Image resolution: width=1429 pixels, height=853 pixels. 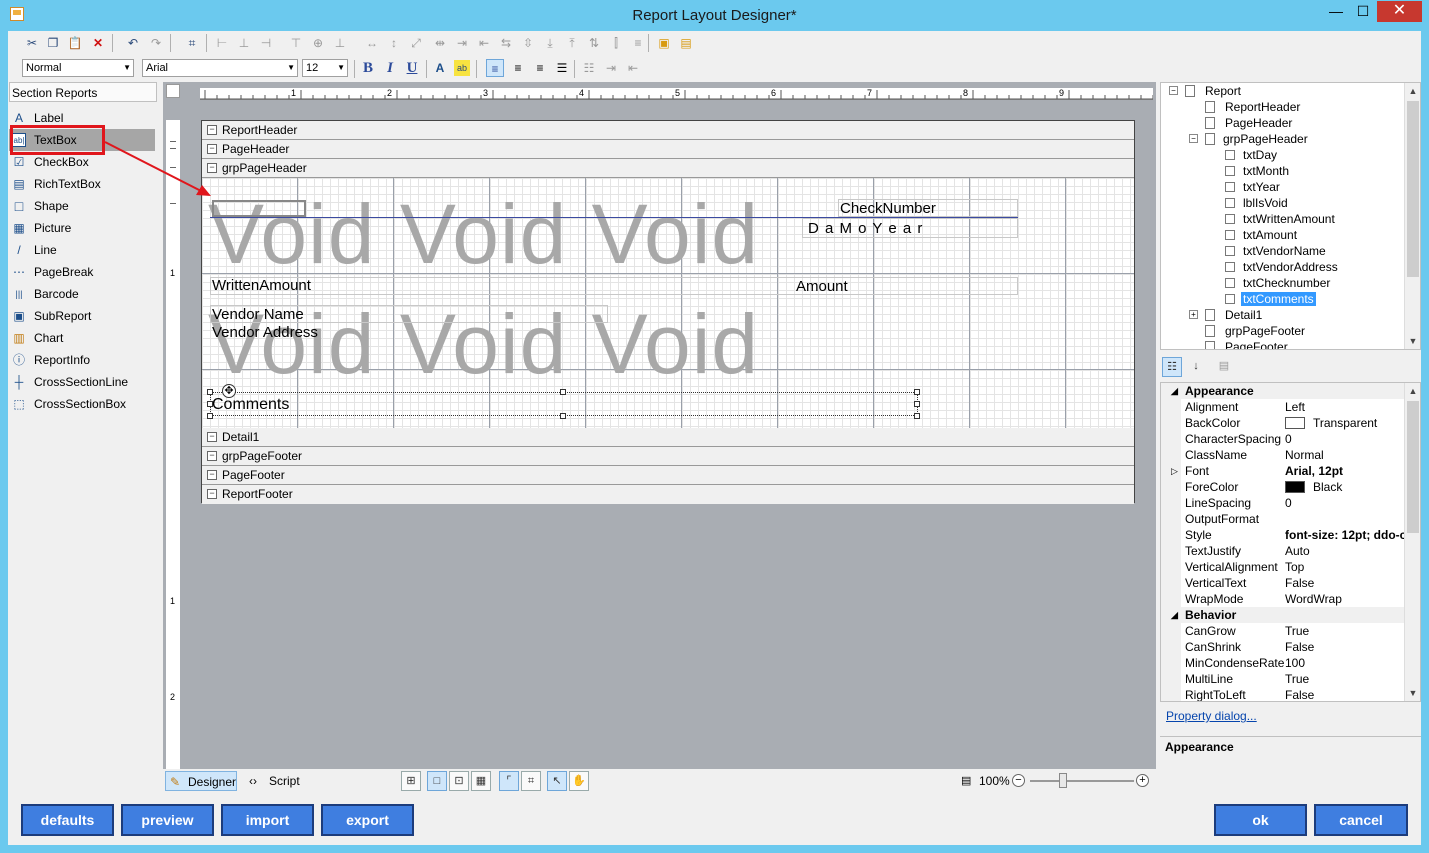 What do you see at coordinates (1283, 455) in the screenshot?
I see `property-row: ClassName Normal` at bounding box center [1283, 455].